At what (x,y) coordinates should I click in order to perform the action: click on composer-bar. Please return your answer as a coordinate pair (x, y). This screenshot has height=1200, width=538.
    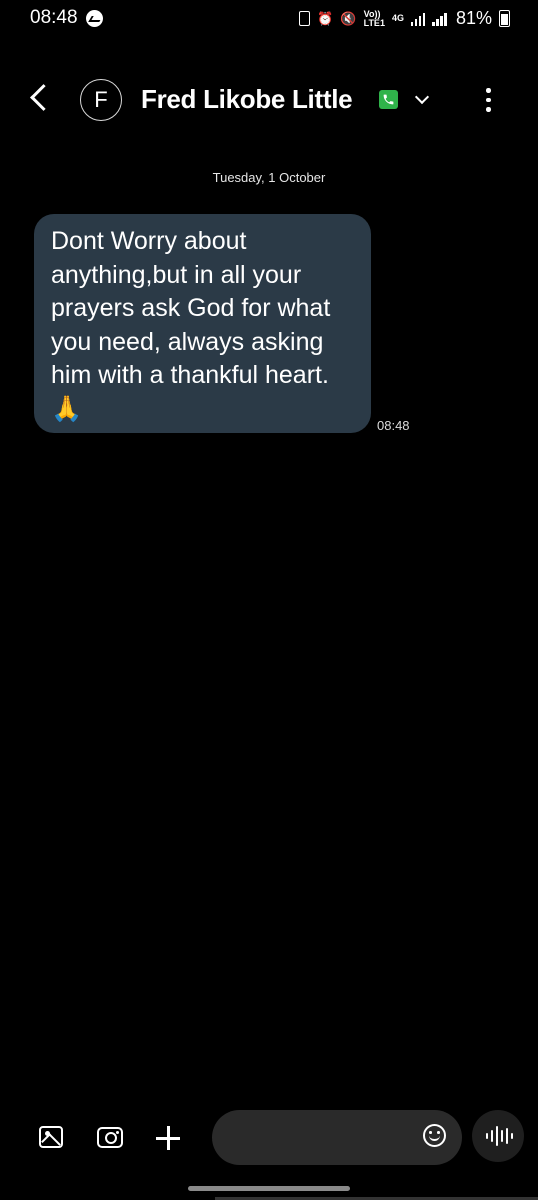
    Looking at the image, I should click on (269, 1138).